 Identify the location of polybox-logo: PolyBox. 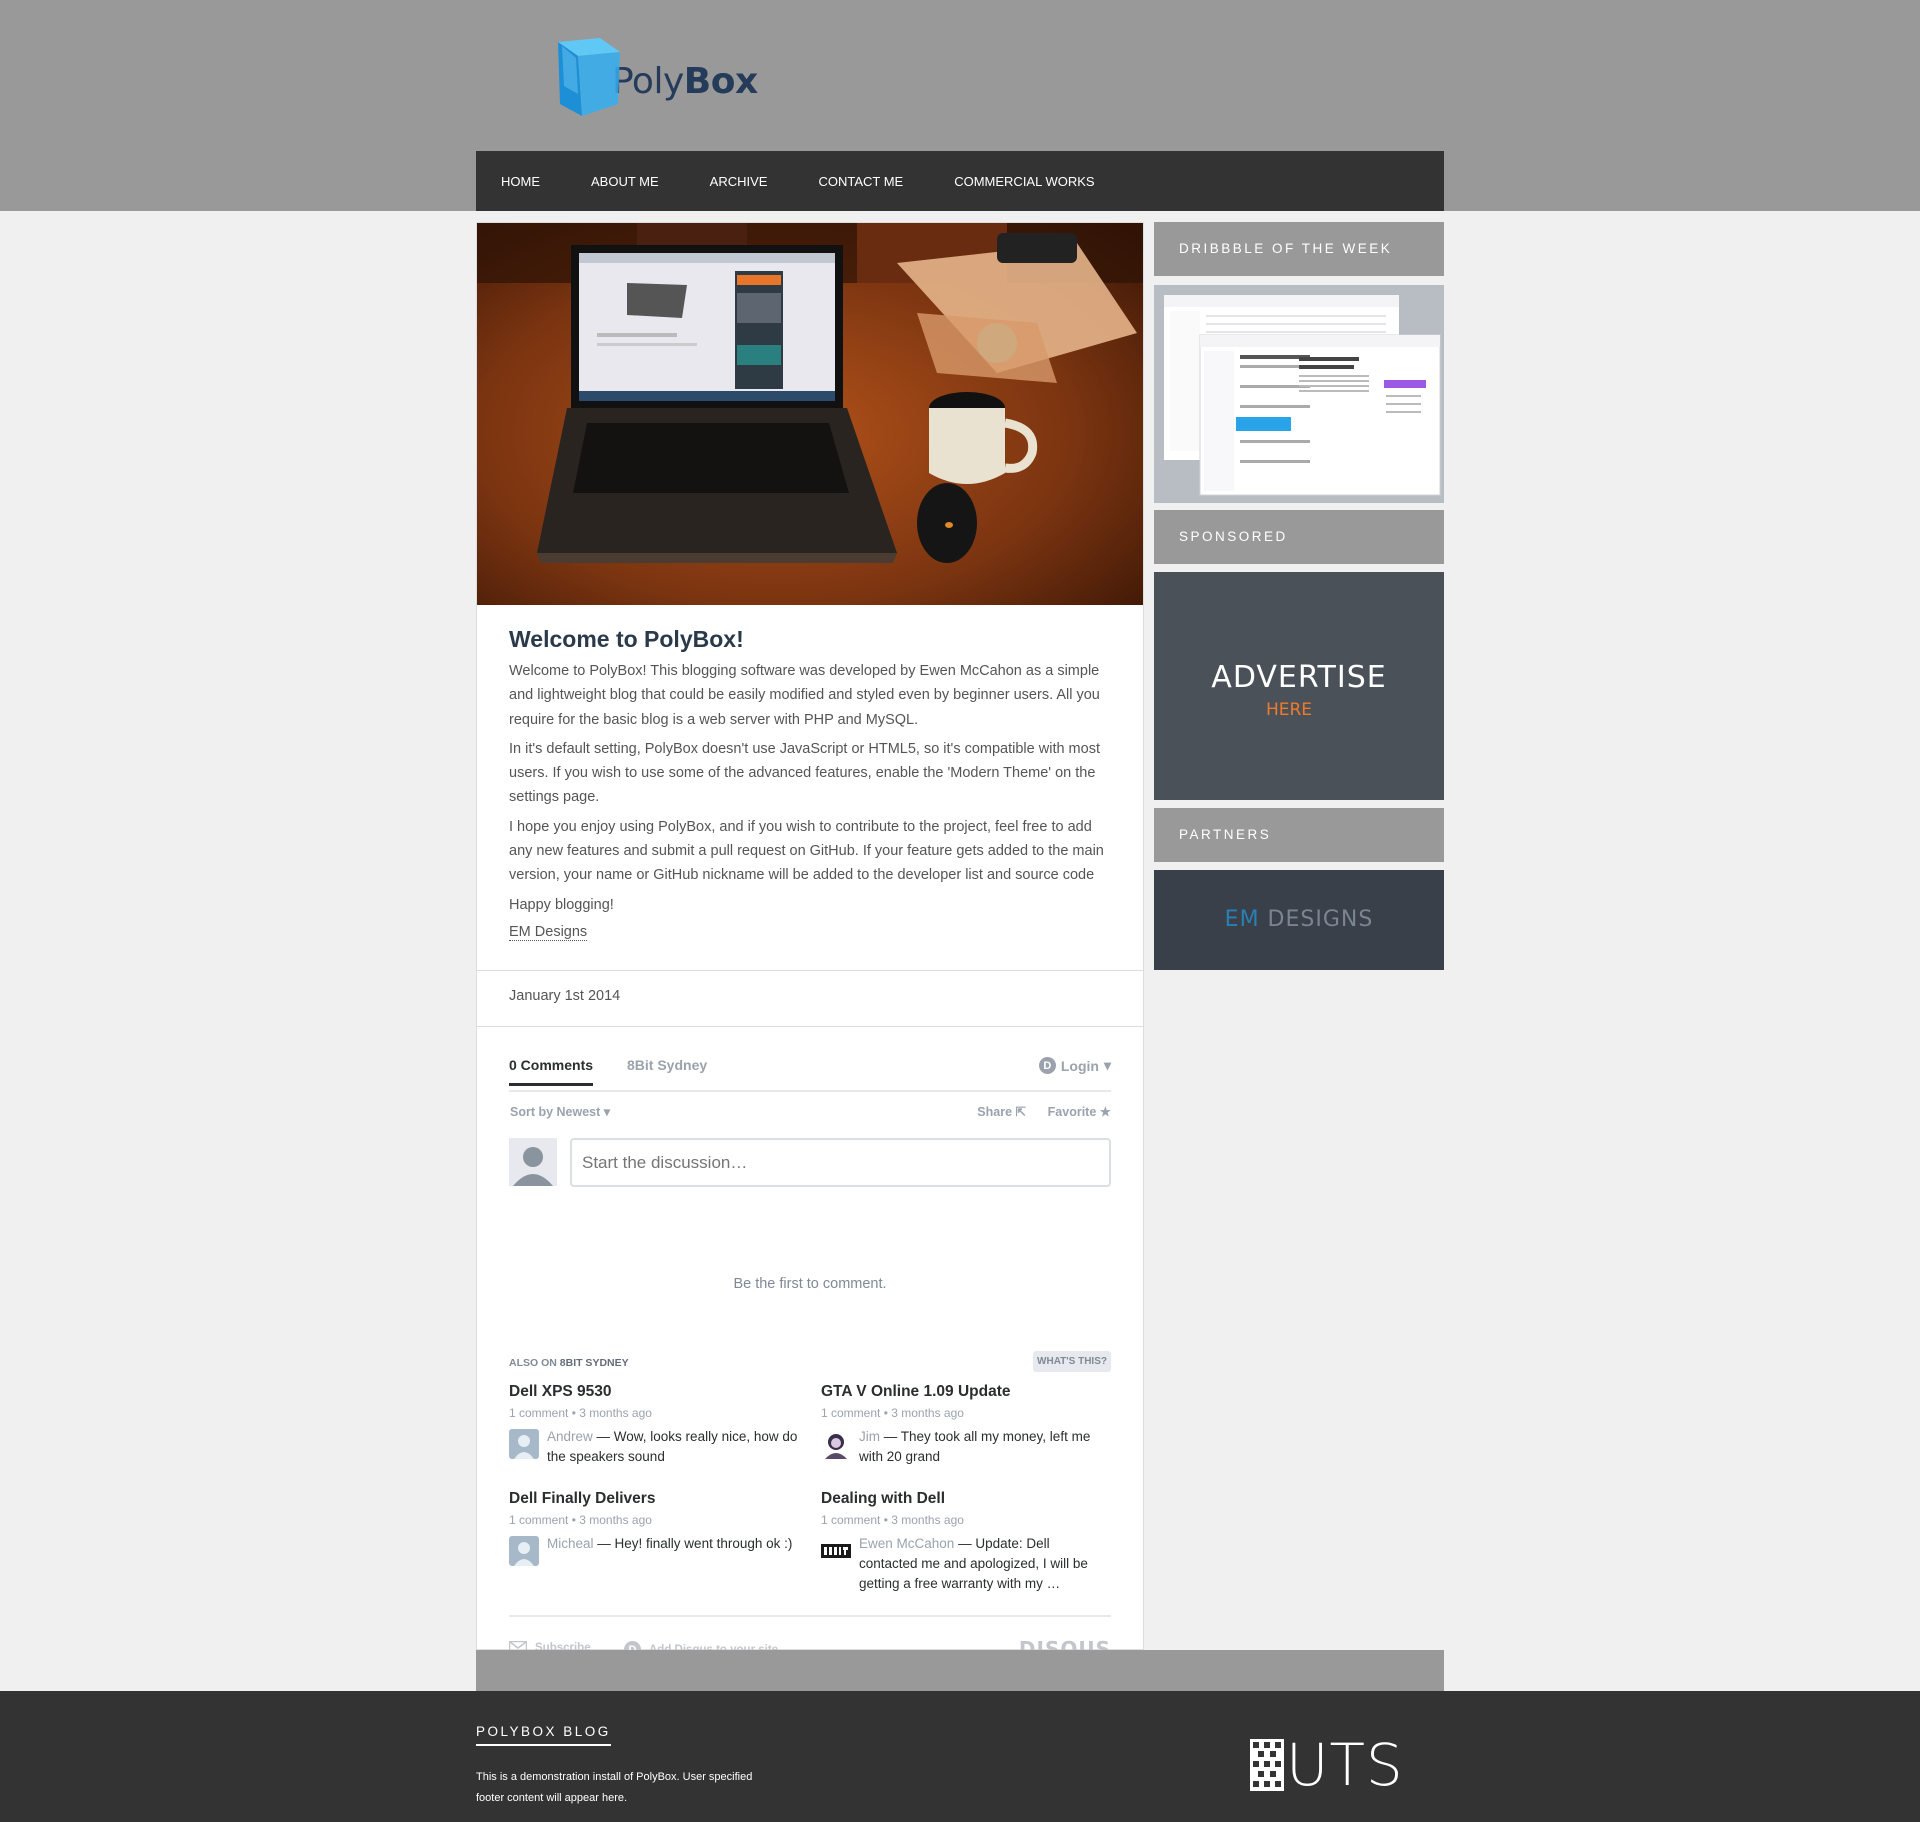
(648, 77).